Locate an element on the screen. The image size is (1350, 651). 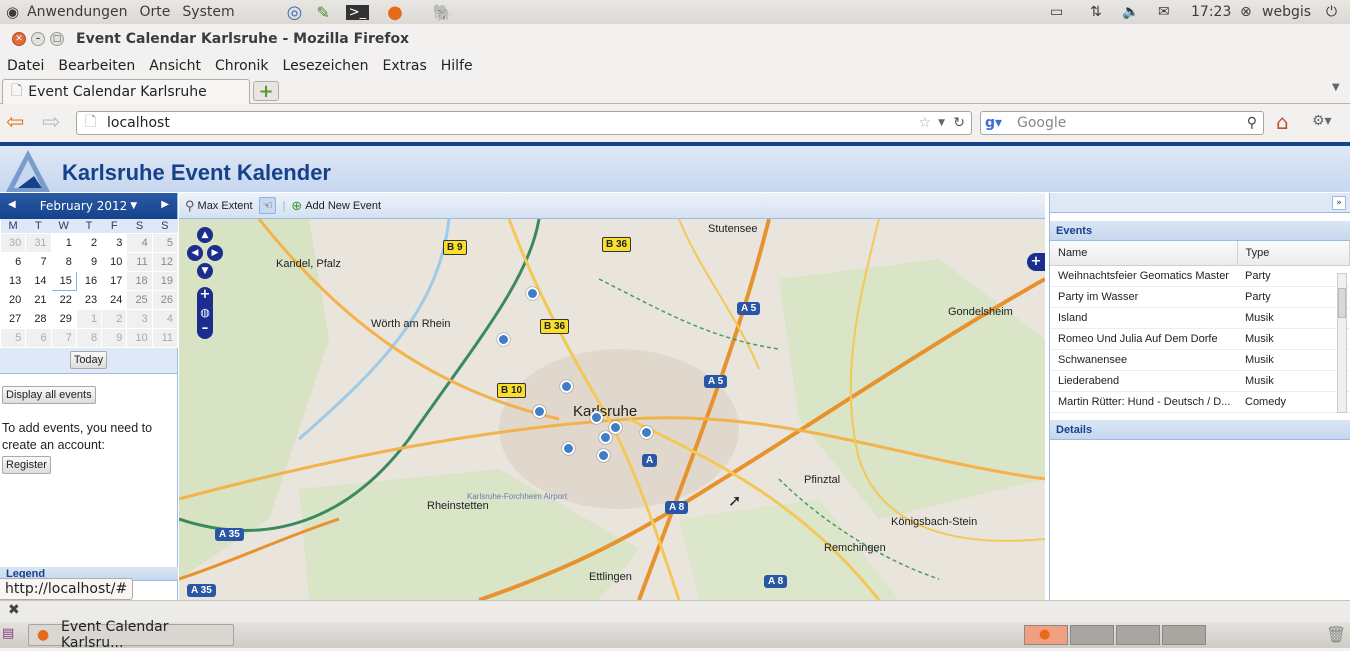
event-row: Weihnachtsfeier Geomatics Master Party is located at coordinates (1200, 276).